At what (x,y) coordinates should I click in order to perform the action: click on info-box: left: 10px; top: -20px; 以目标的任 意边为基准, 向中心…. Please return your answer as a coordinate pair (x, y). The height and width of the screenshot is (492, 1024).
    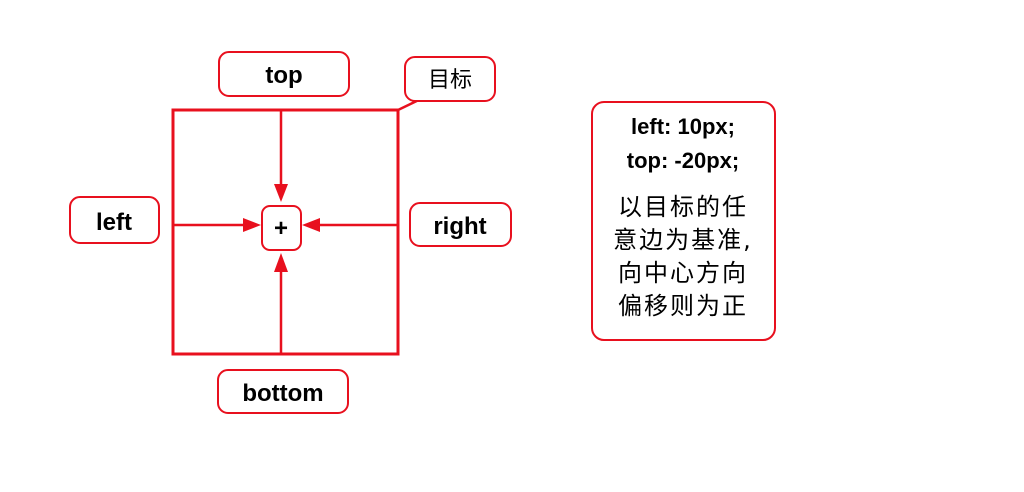
    Looking at the image, I should click on (683, 221).